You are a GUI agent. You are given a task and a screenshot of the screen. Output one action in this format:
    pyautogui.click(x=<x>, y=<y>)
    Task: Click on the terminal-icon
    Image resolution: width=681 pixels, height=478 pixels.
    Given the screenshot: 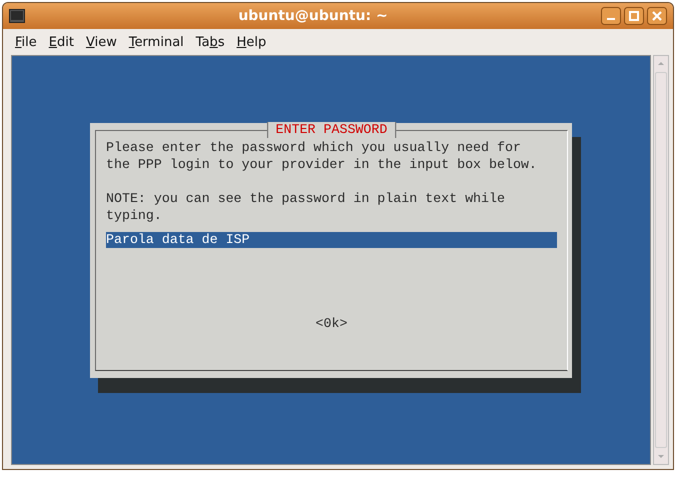 What is the action you would take?
    pyautogui.click(x=17, y=16)
    